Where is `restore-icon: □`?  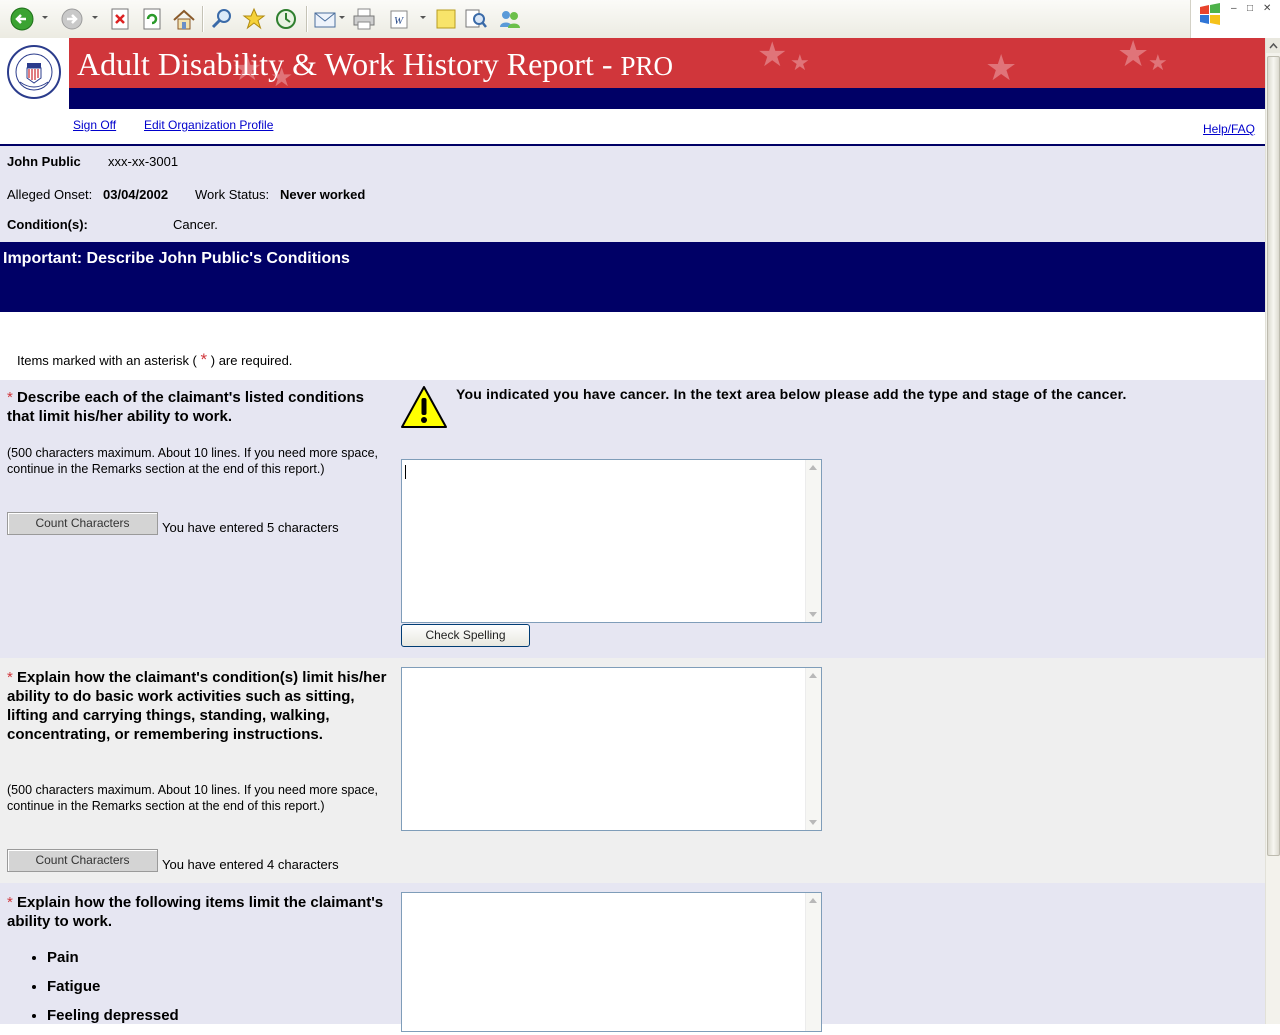 restore-icon: □ is located at coordinates (1250, 8).